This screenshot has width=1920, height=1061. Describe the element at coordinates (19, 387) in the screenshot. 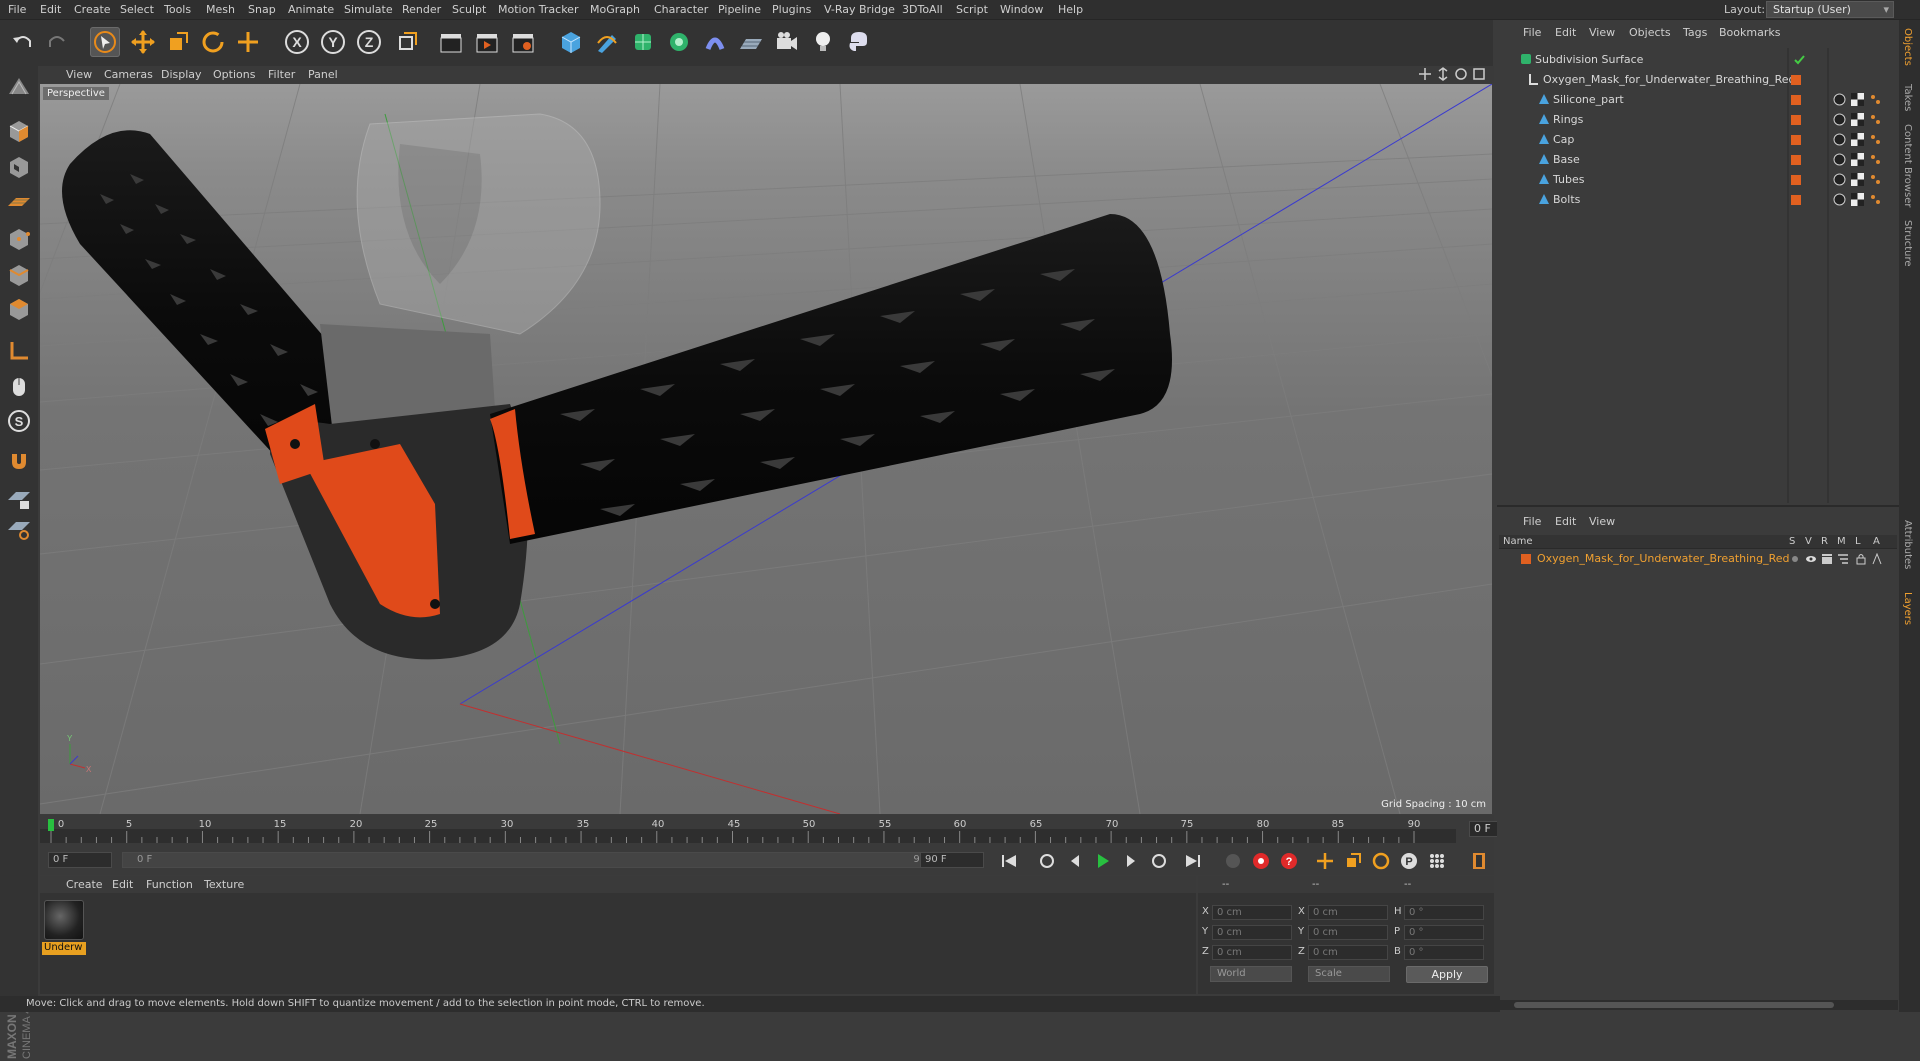

I see `tweak-mode-button` at that location.